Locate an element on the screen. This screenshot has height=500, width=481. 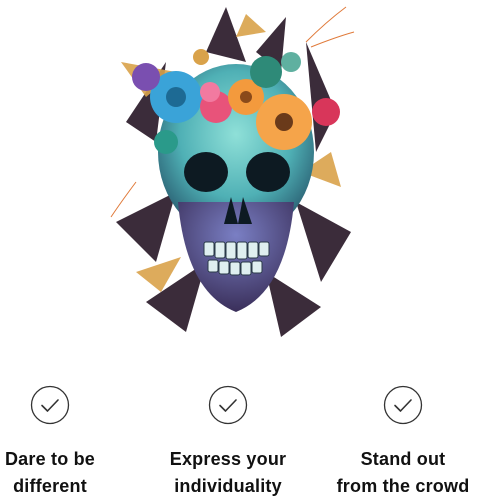
feature-label-line-2: different is located at coordinates (50, 486).